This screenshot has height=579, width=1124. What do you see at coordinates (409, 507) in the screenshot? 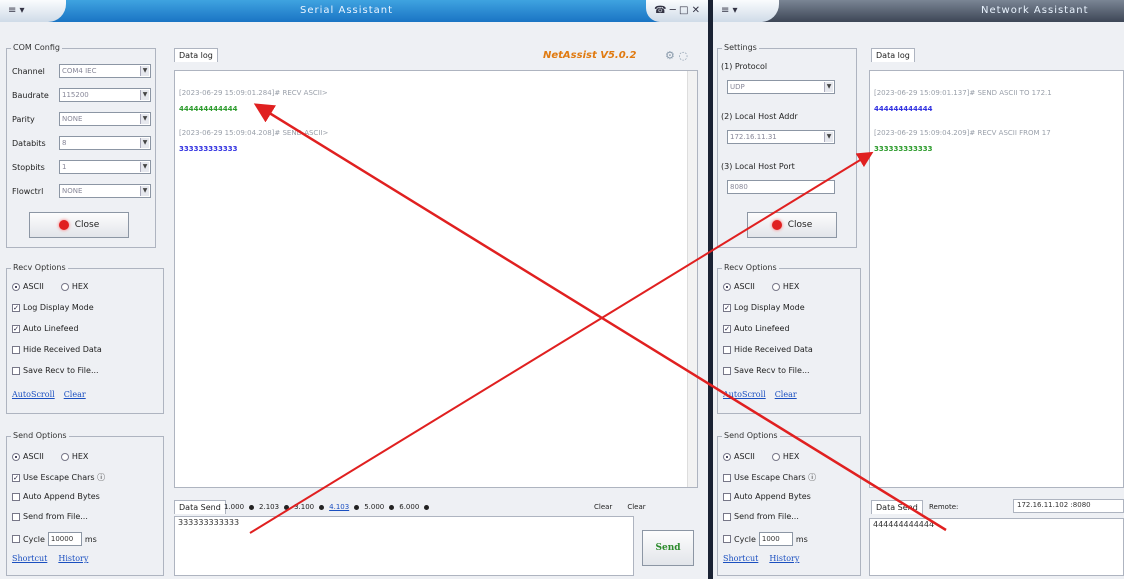
I see `quick-send-button: 6.000` at bounding box center [409, 507].